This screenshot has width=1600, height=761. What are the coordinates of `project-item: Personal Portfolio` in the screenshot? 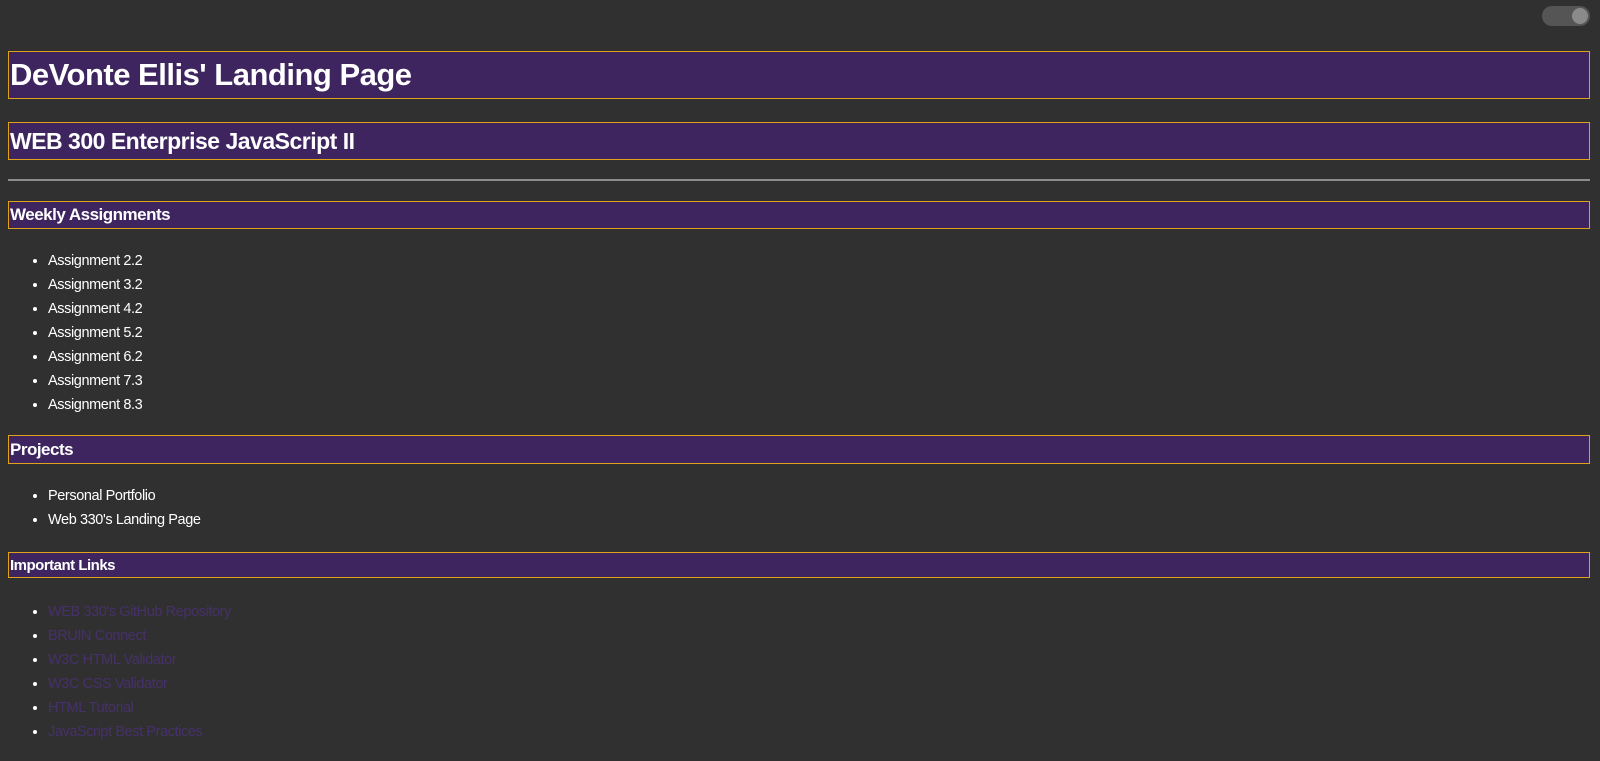 It's located at (124, 496).